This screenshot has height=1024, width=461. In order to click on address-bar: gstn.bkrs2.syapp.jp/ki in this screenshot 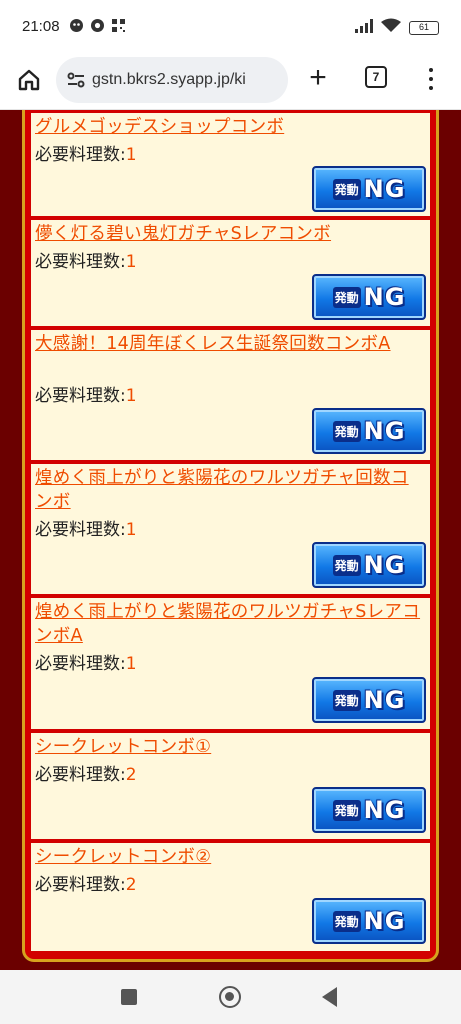, I will do `click(172, 80)`.